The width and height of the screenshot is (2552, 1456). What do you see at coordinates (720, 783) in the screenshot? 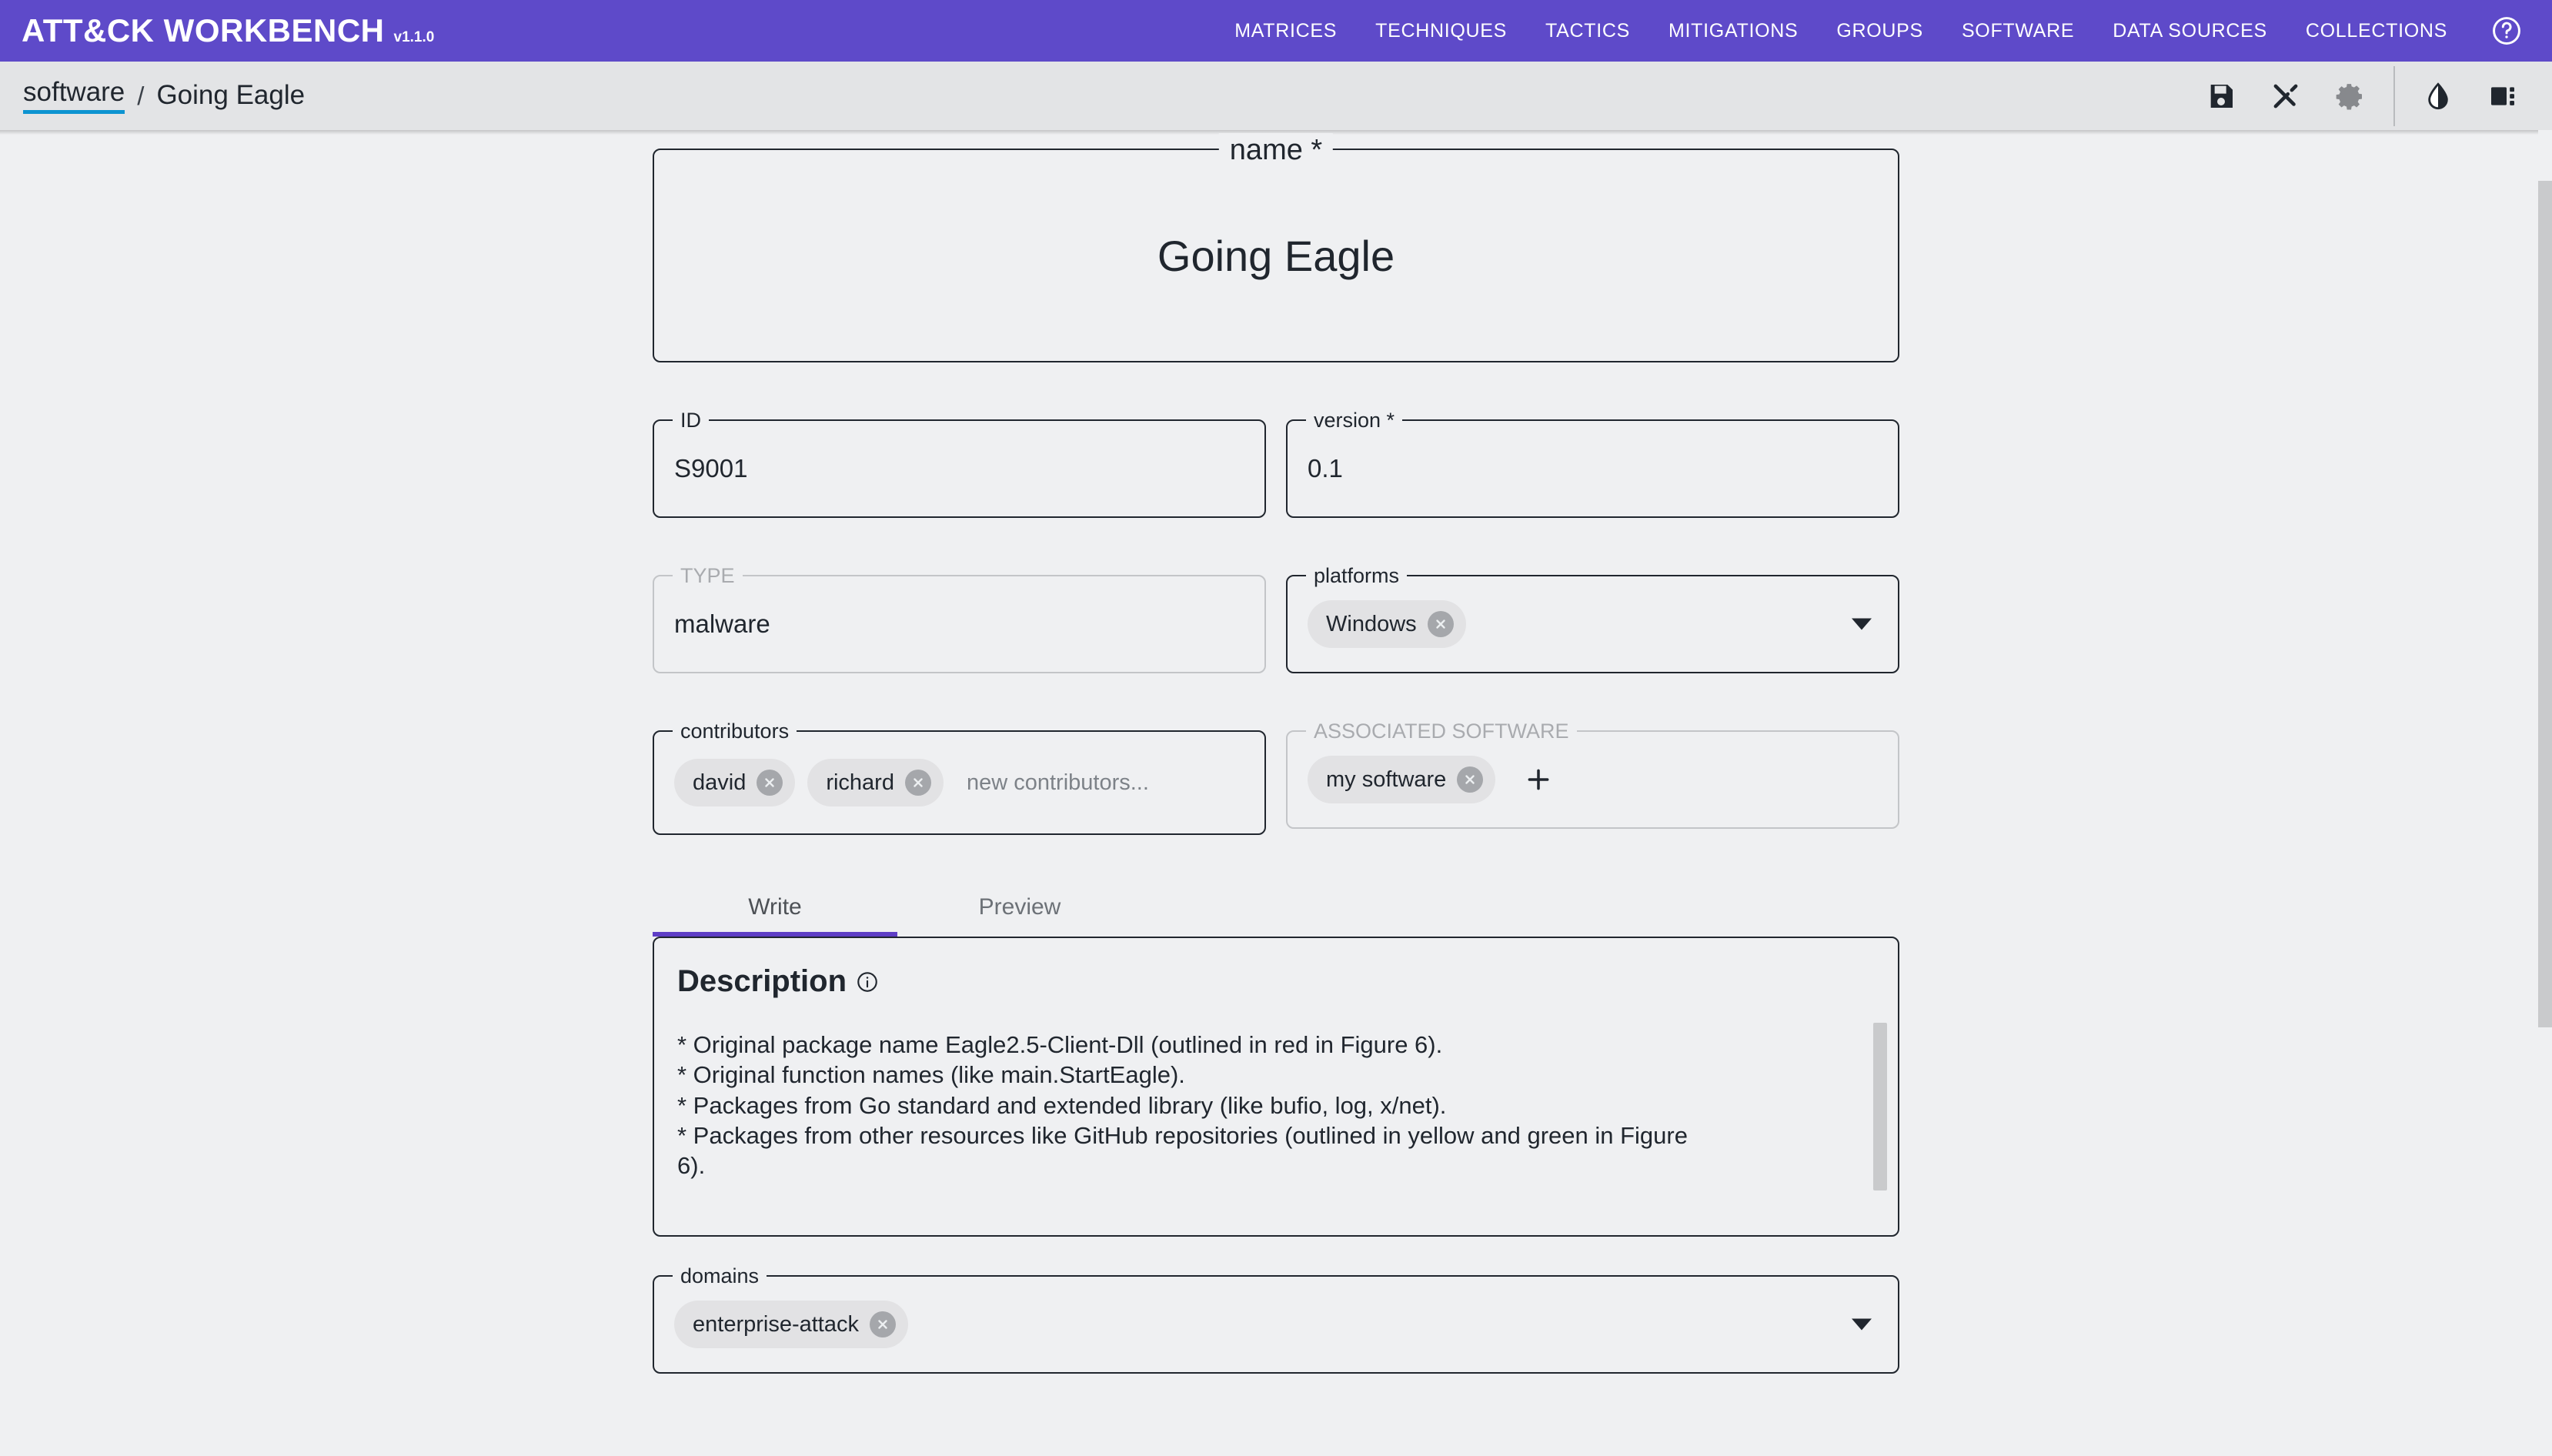
I see `chip-label: david` at bounding box center [720, 783].